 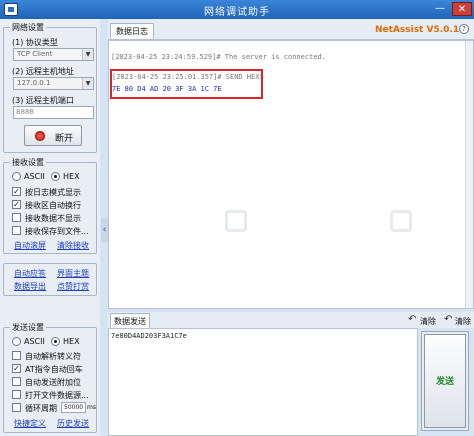 I want to click on cycle-period-input: 50000, so click(x=73, y=407).